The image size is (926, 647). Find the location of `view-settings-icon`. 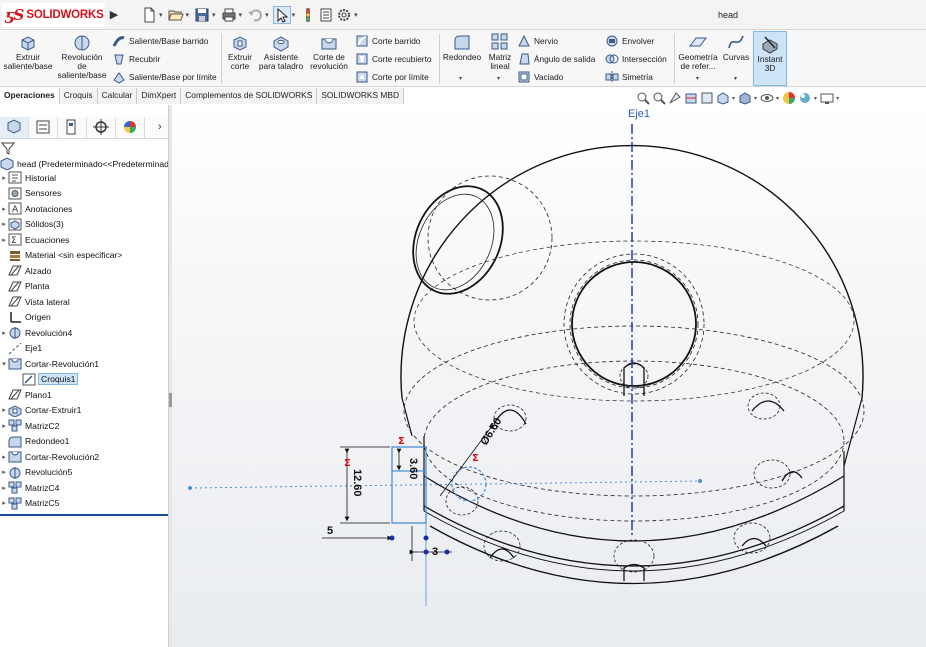

view-settings-icon is located at coordinates (827, 98).